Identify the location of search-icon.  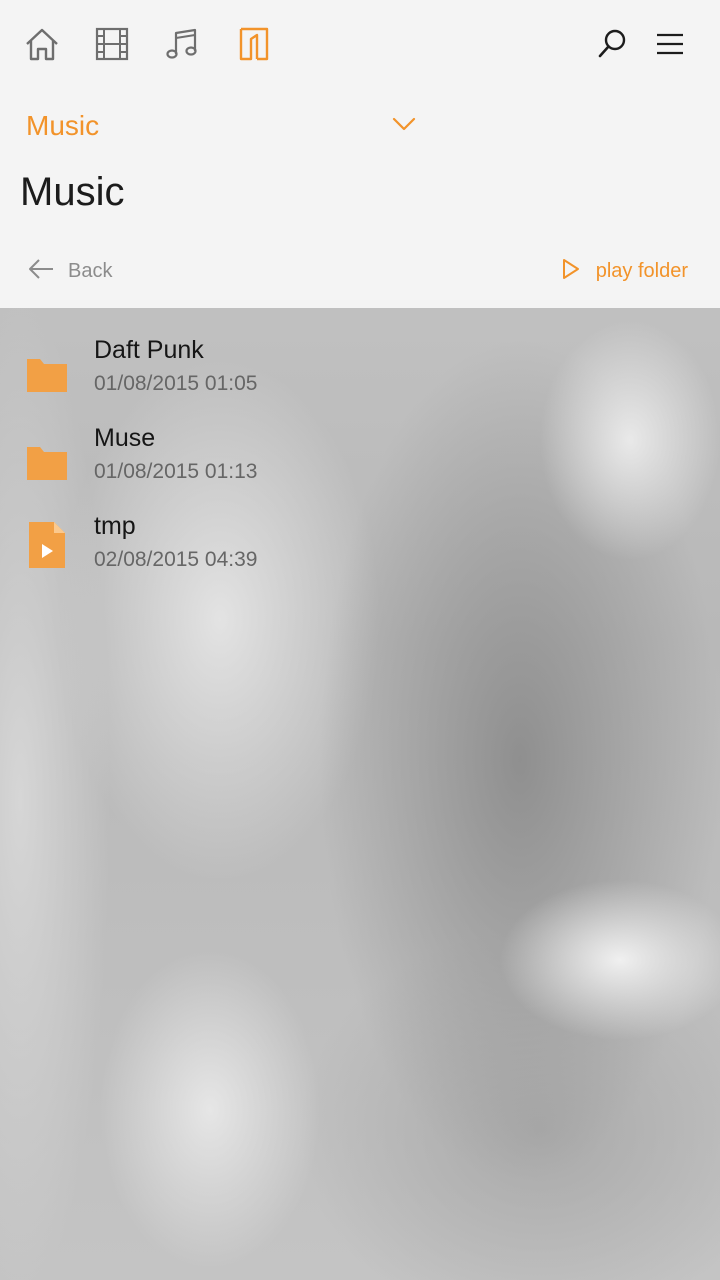
(612, 44).